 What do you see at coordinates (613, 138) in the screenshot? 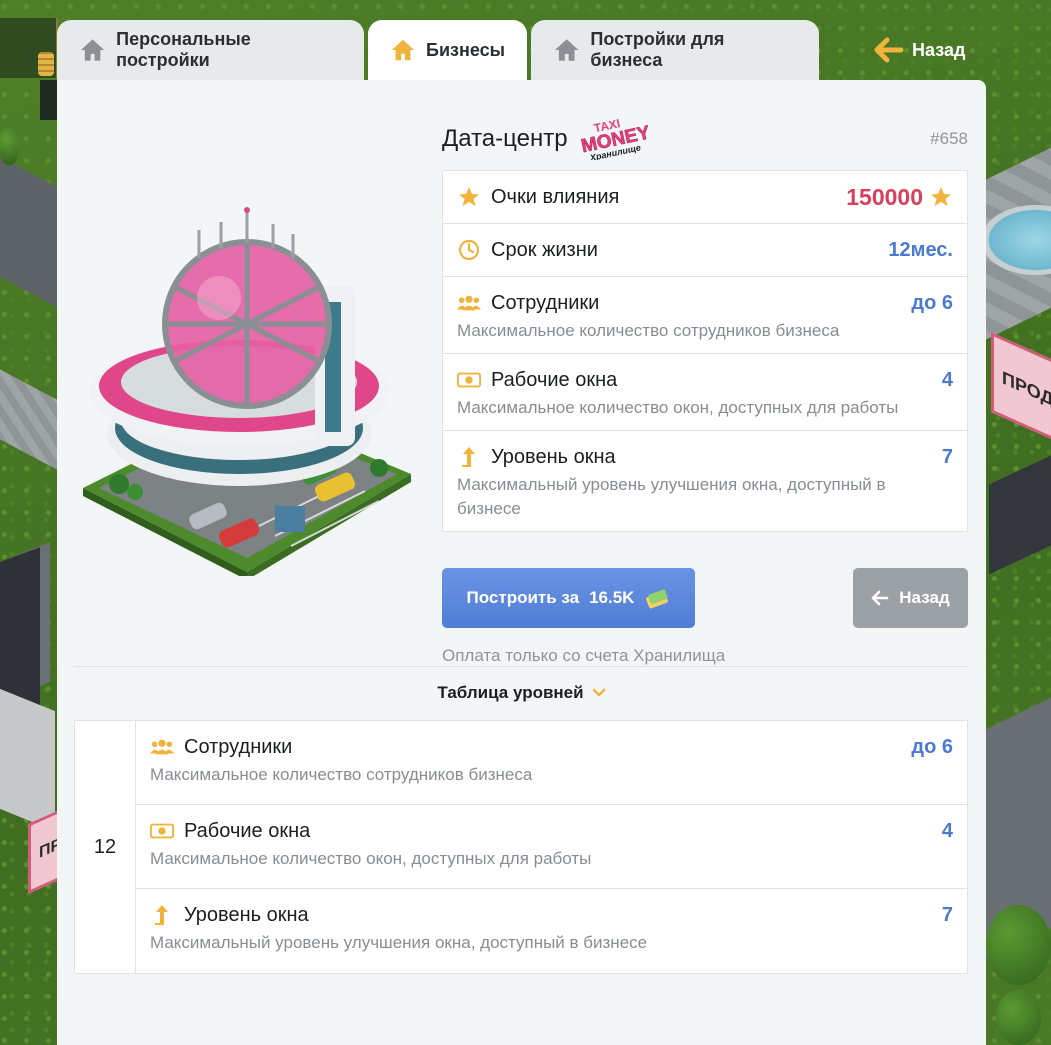
I see `taxi-money-storage-logo: TAXI MONEY Хранилище` at bounding box center [613, 138].